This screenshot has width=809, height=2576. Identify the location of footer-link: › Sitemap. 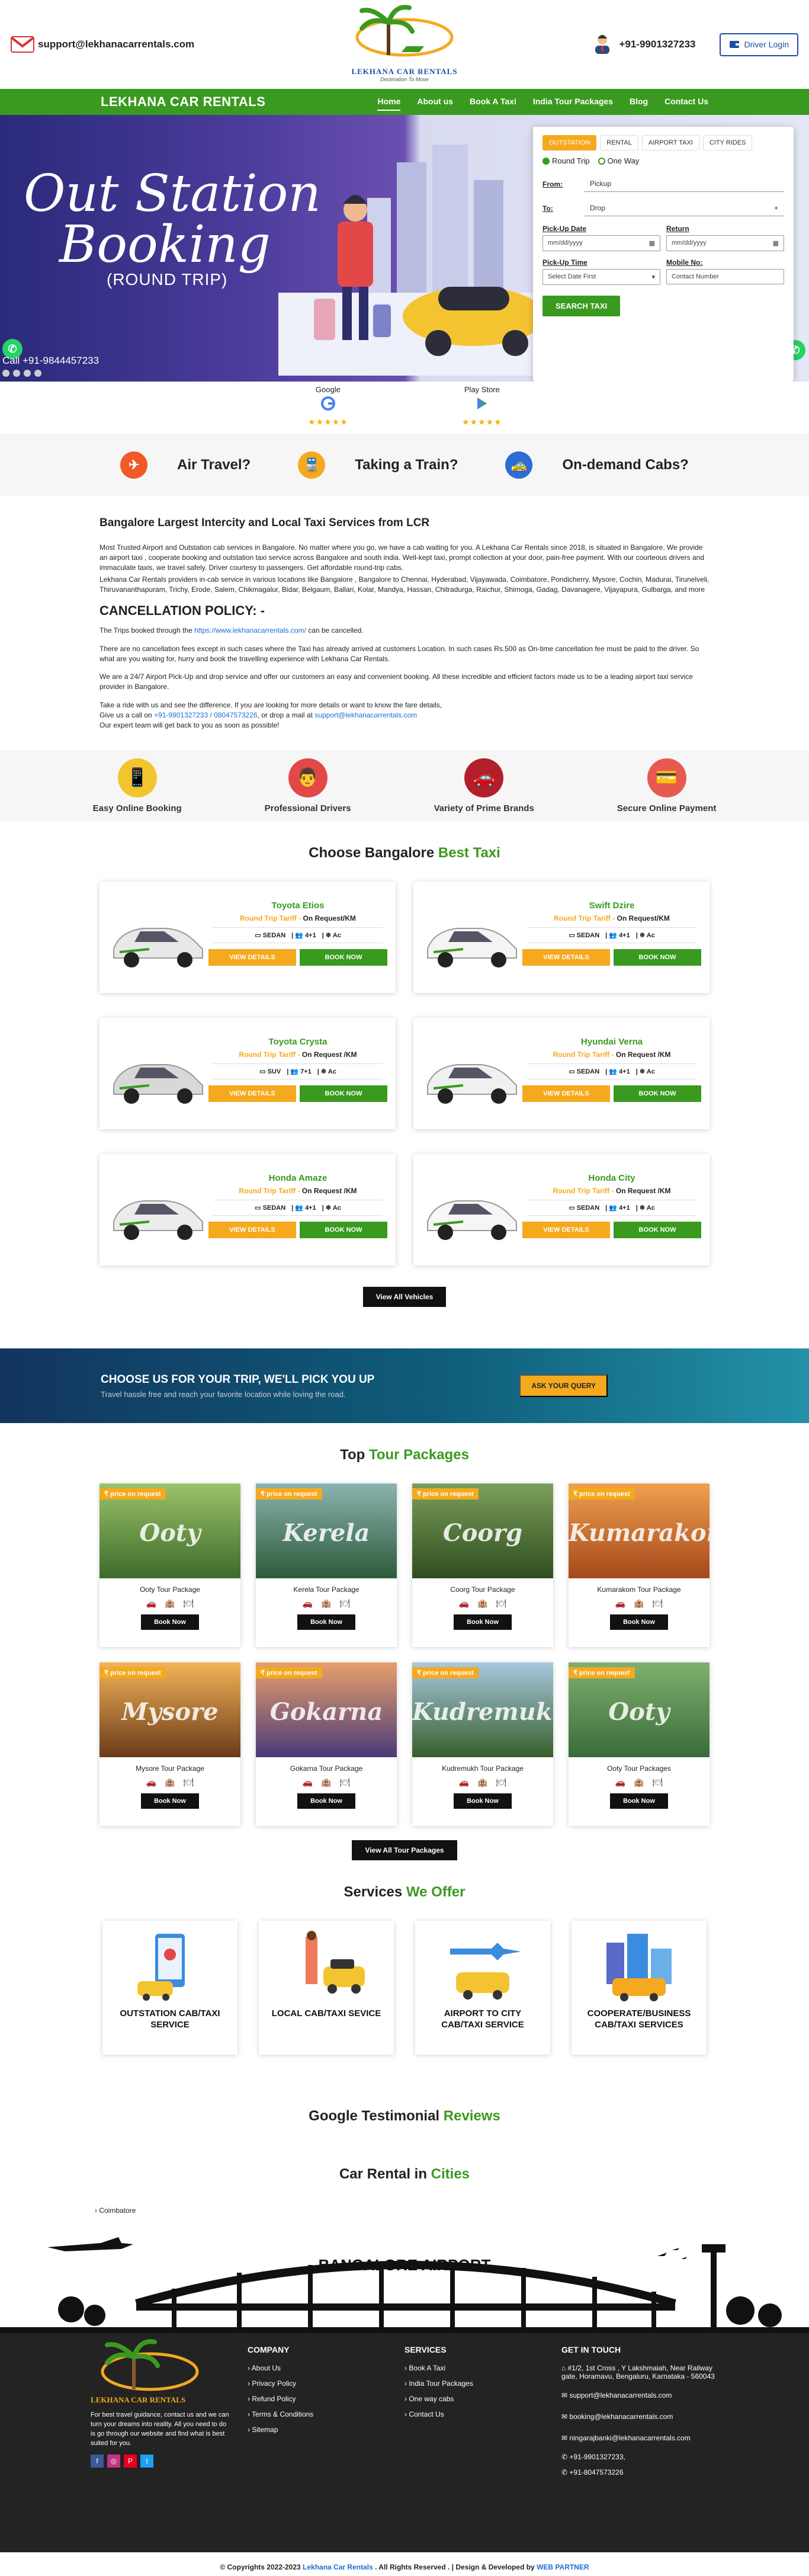
(326, 2430).